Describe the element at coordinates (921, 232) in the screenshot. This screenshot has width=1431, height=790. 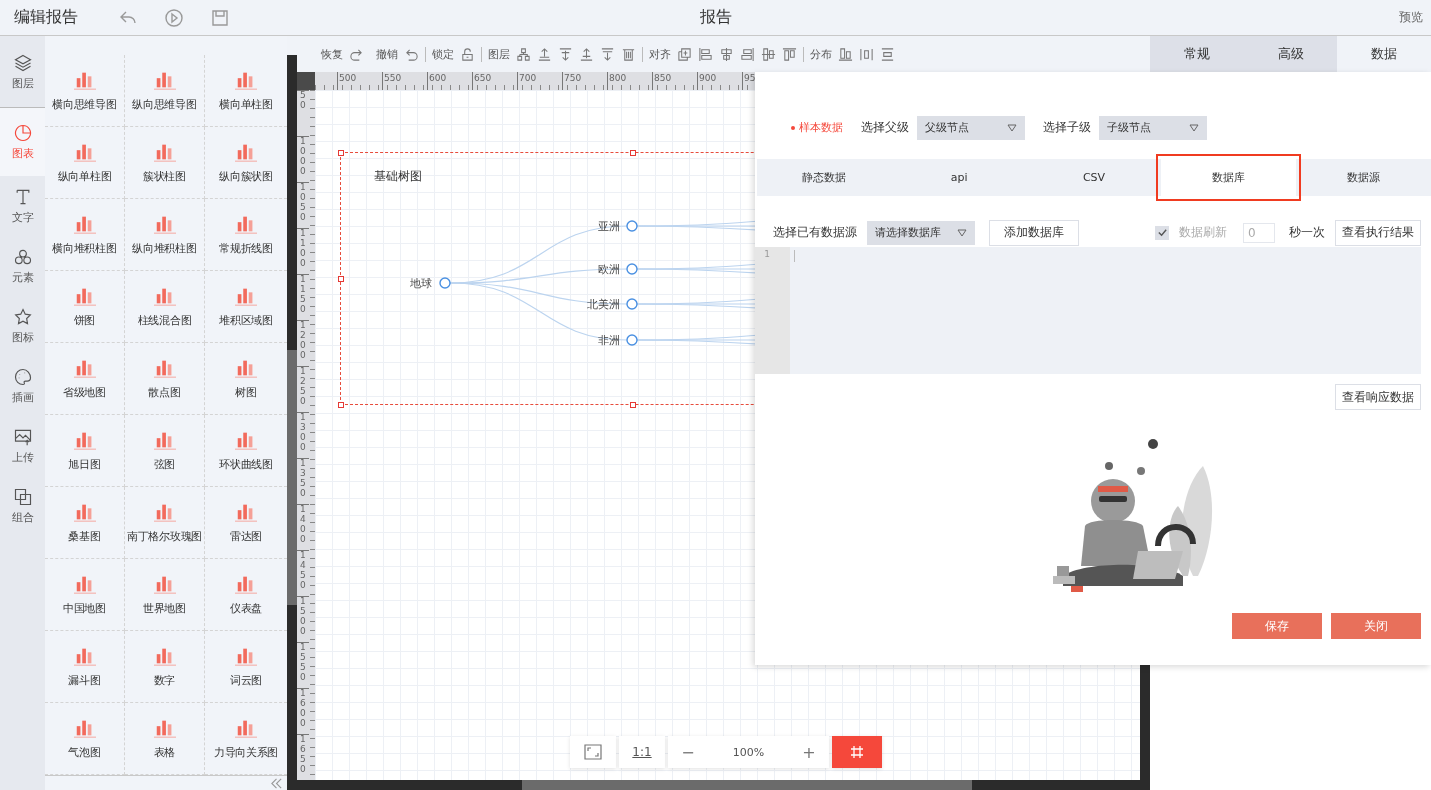
I see `database-select: 请选择数据库` at that location.